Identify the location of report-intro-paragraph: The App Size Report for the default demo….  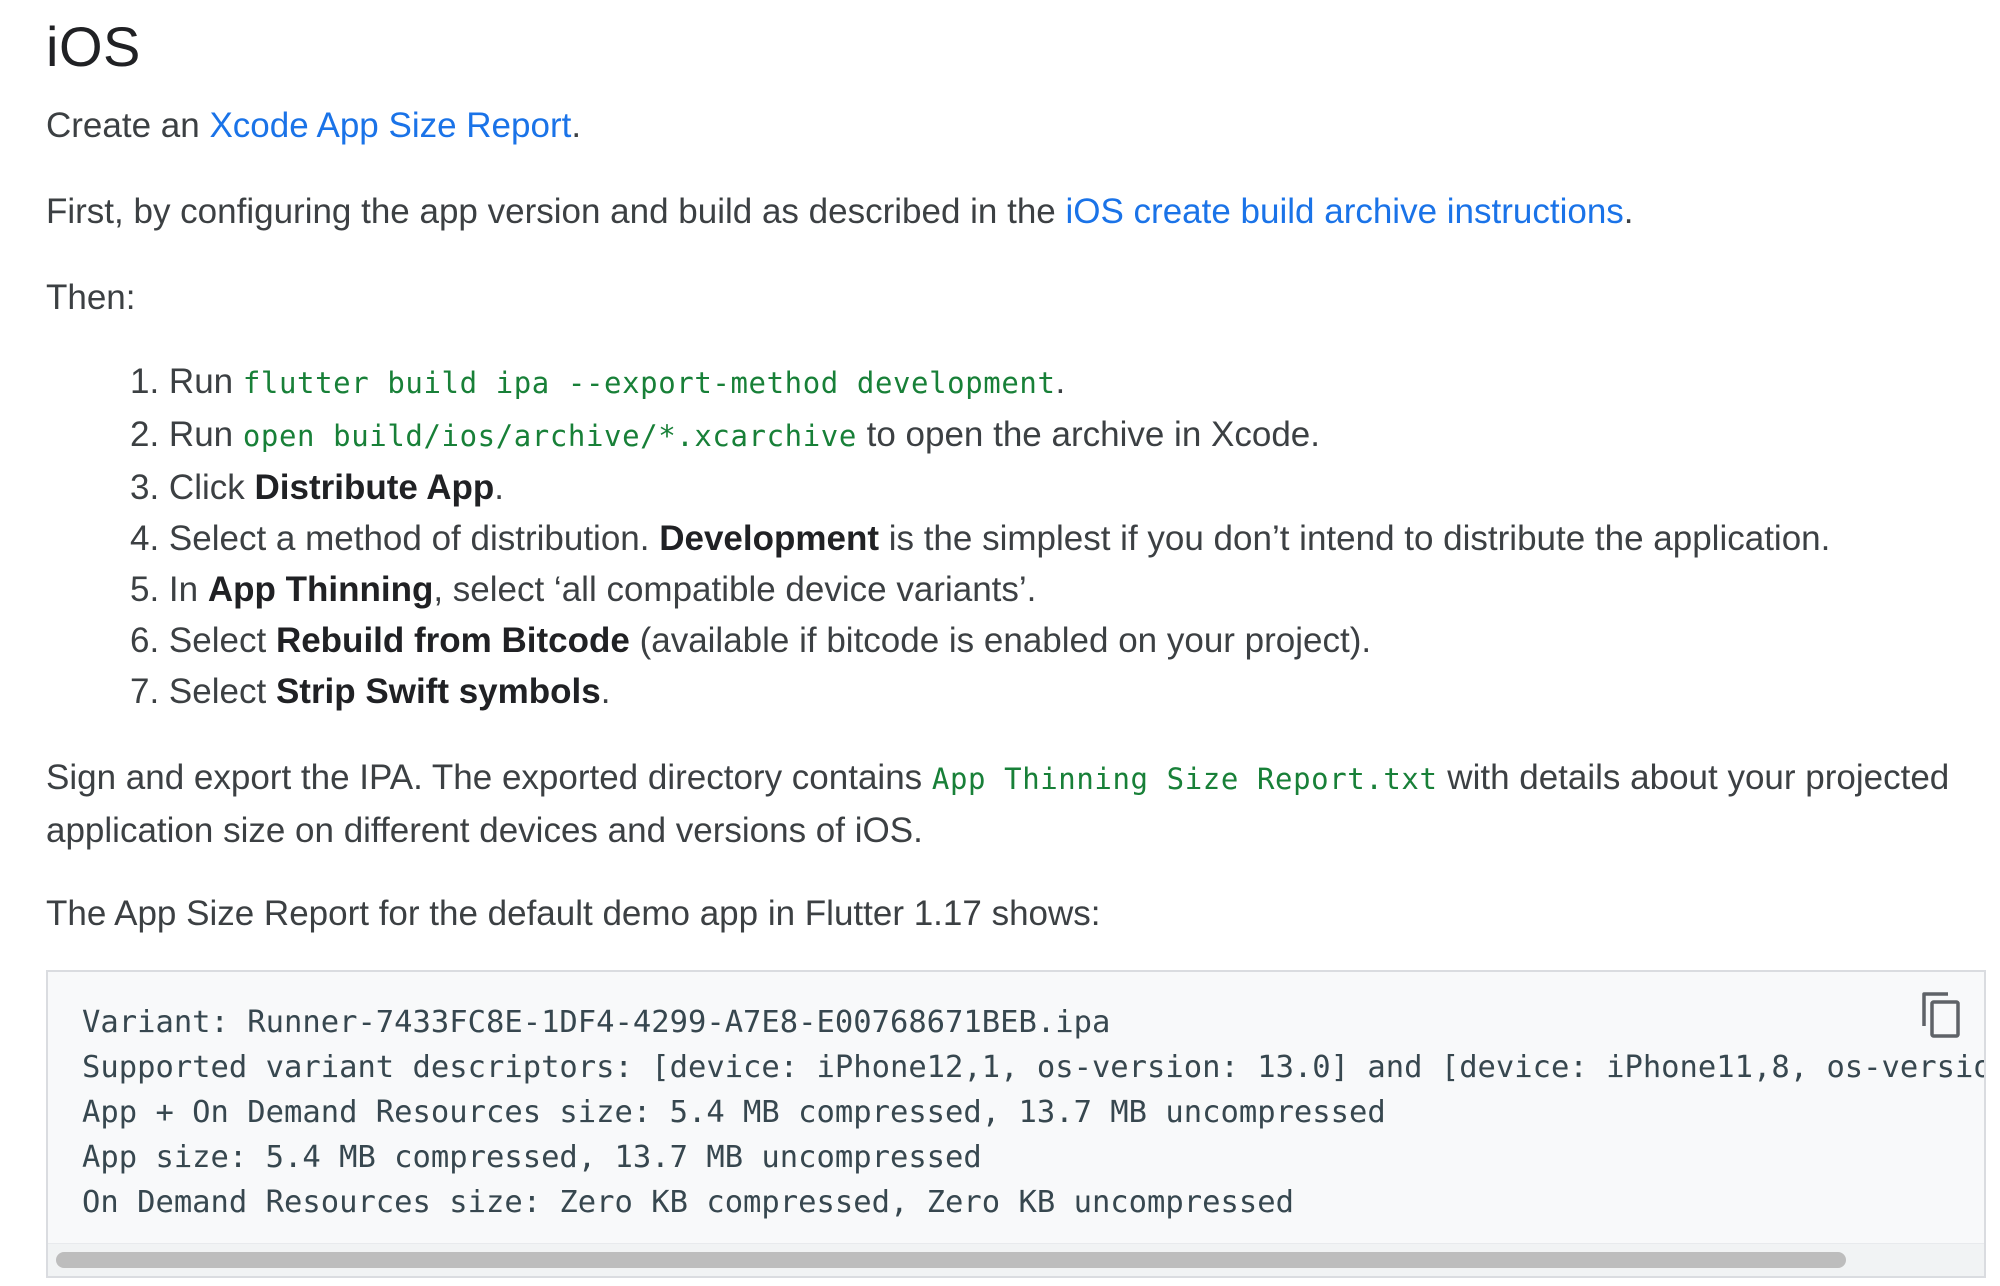
(573, 913).